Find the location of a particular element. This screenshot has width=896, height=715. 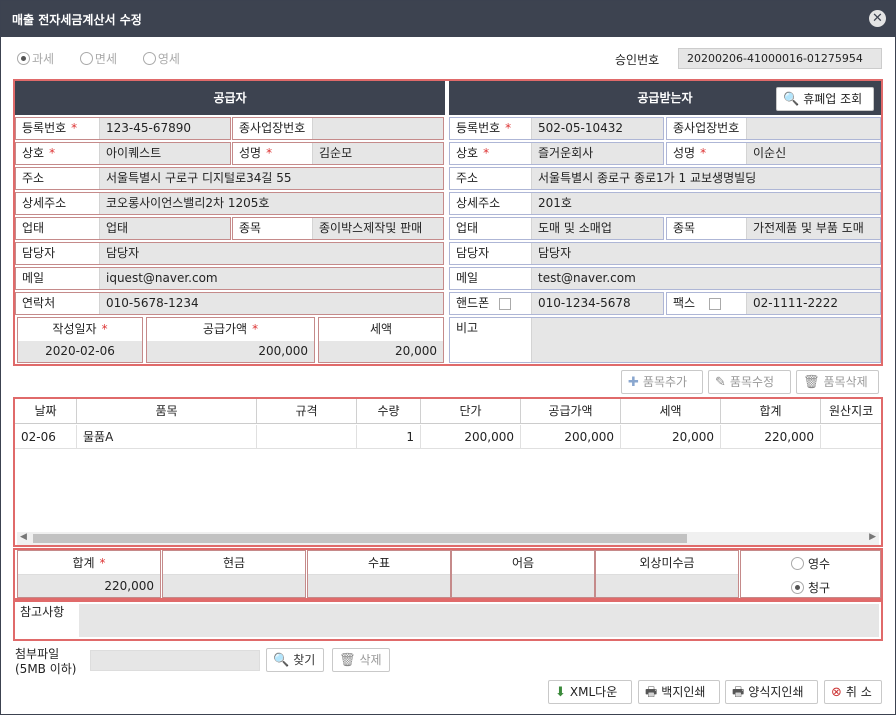

find-file-button: 🔍 찾기 is located at coordinates (295, 660).